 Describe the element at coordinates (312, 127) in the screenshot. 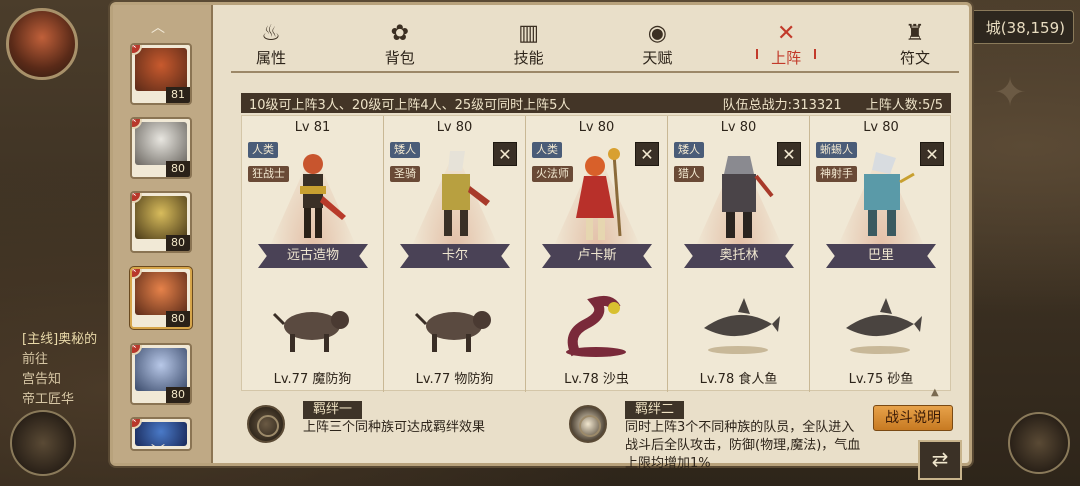

I see `hero-level: Lv 81` at that location.